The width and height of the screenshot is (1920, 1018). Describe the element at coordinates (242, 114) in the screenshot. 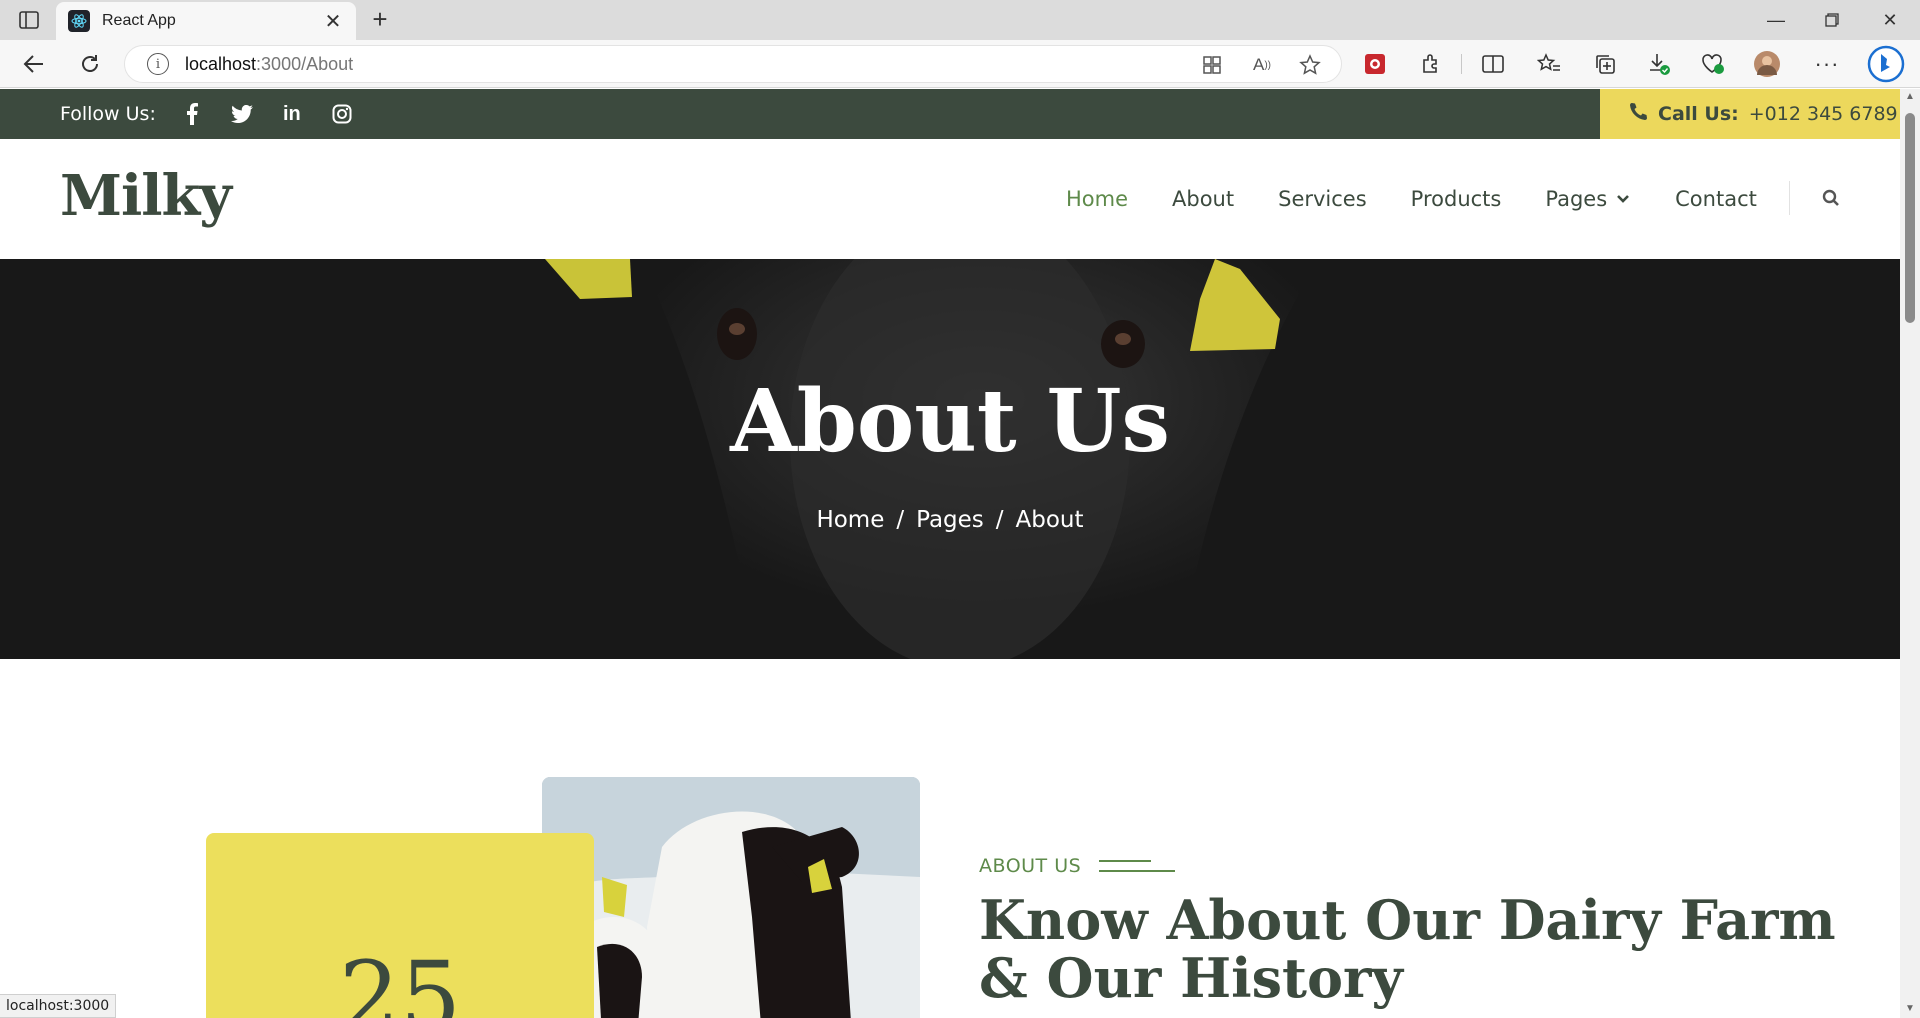

I see `twitter-icon` at that location.